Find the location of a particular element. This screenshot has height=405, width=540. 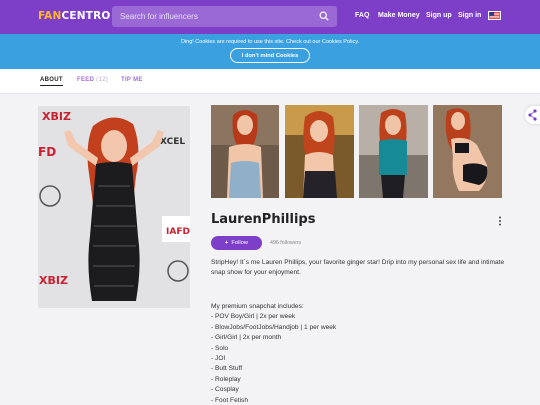

followers-count: 496 followers is located at coordinates (286, 243).